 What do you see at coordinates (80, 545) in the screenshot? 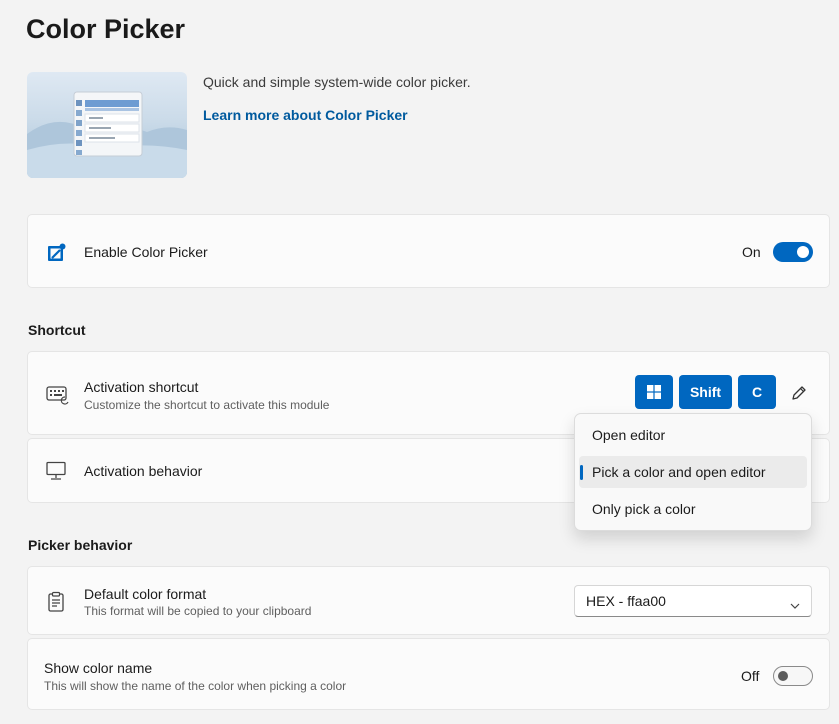
I see `picker-behavior-section-header: Picker behavior` at bounding box center [80, 545].